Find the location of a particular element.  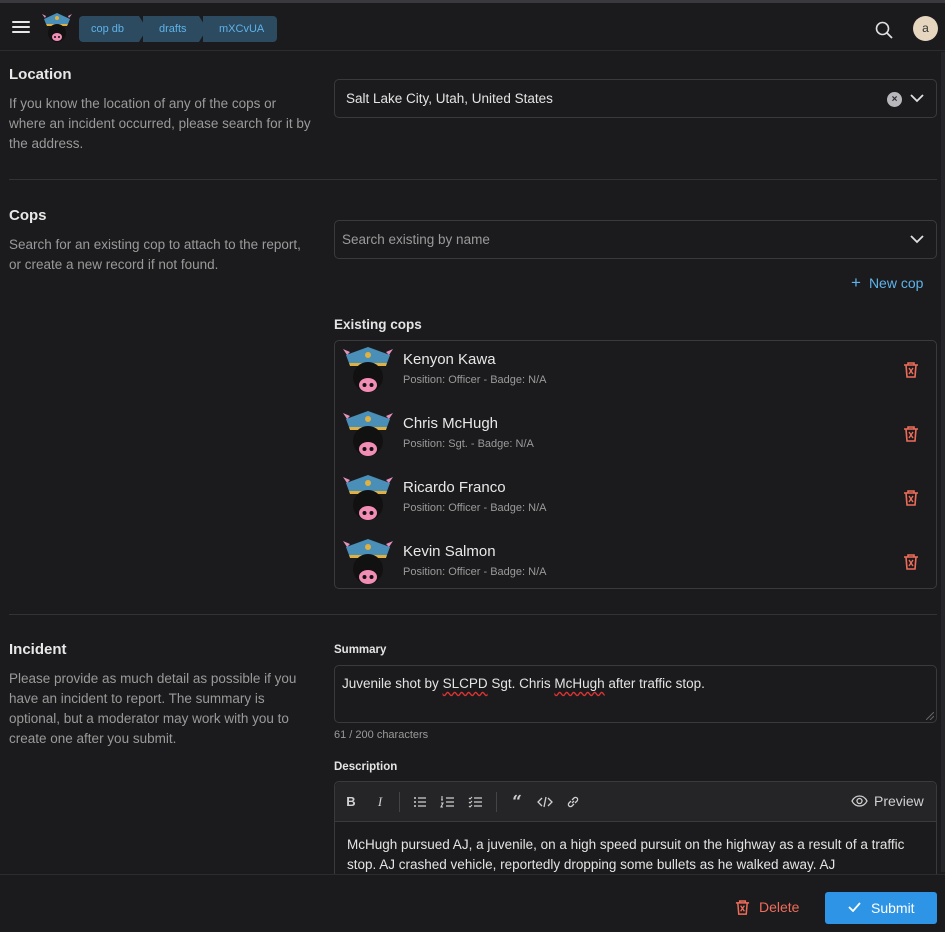

check-icon is located at coordinates (854, 907).